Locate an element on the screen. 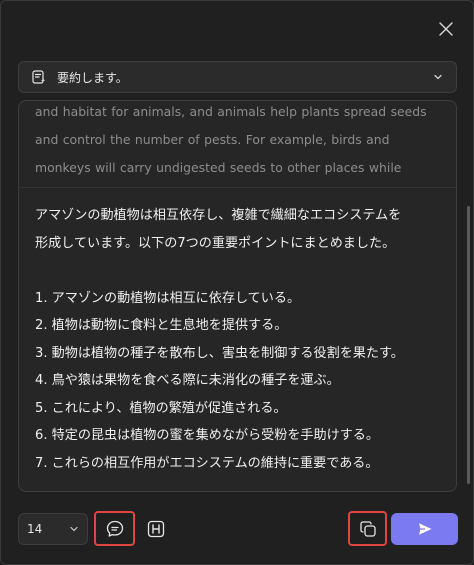 The image size is (474, 565). font-size-value: 14 is located at coordinates (35, 529).